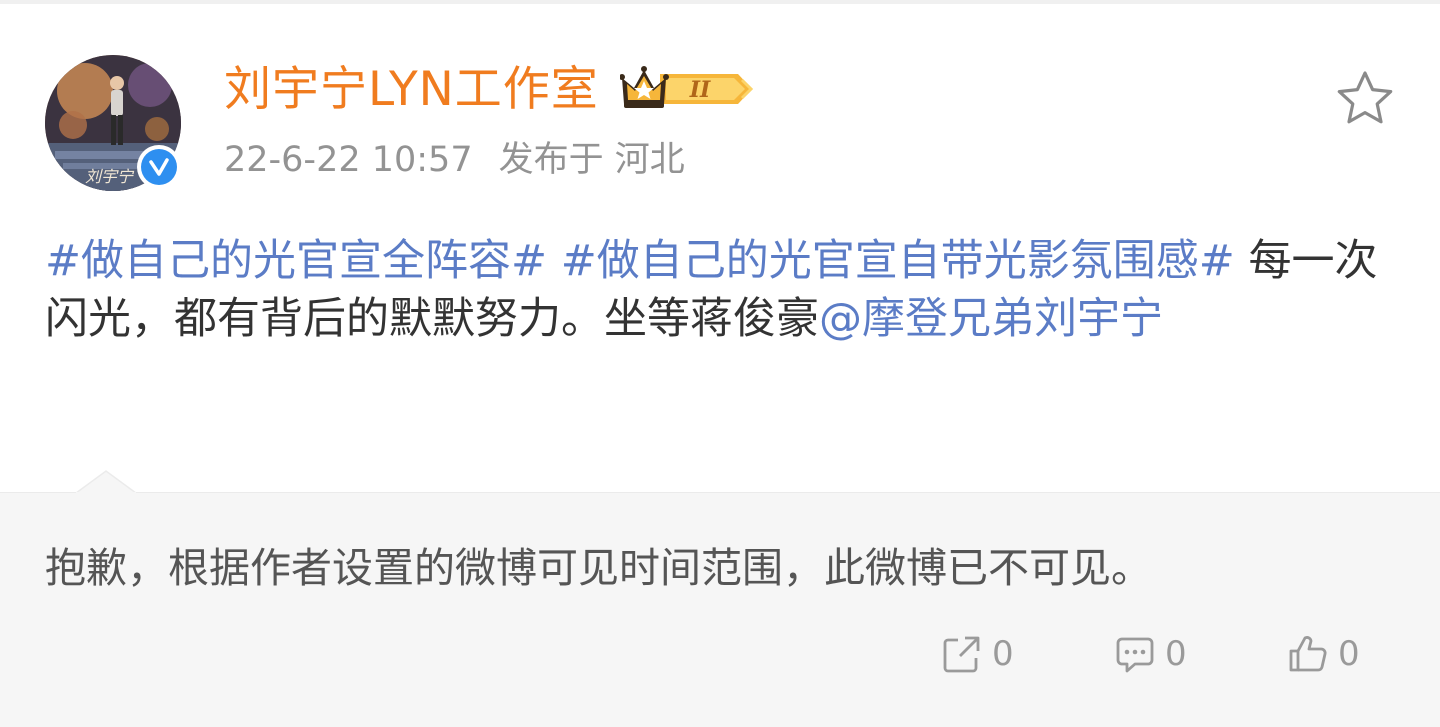  What do you see at coordinates (1365, 99) in the screenshot?
I see `star-outline-icon` at bounding box center [1365, 99].